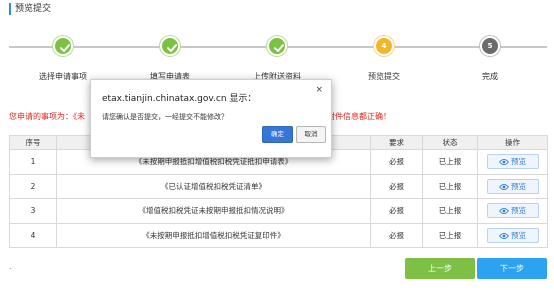  I want to click on step-2-indicator, so click(170, 46).